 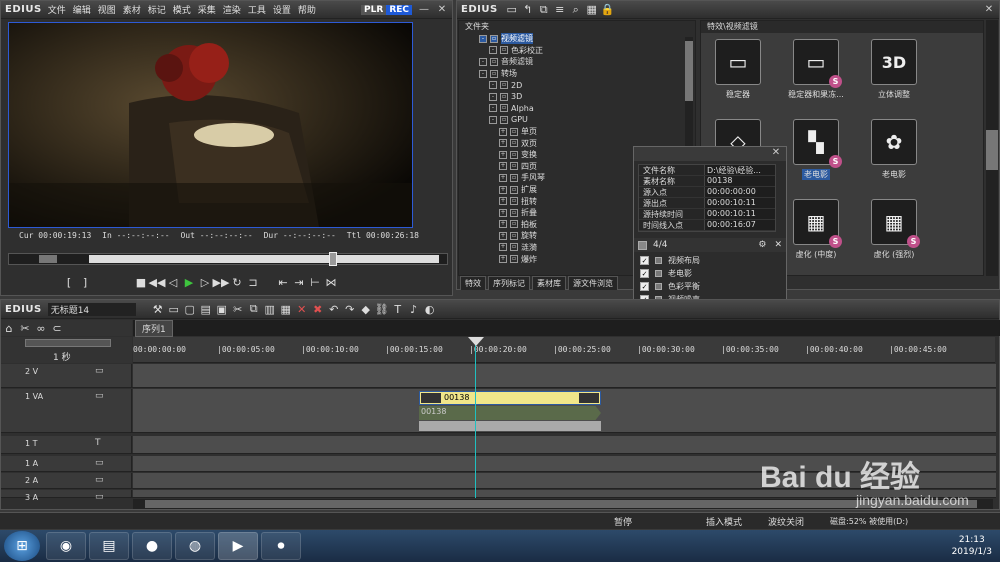 I want to click on track-header: 3 A ▭, so click(x=66, y=496).